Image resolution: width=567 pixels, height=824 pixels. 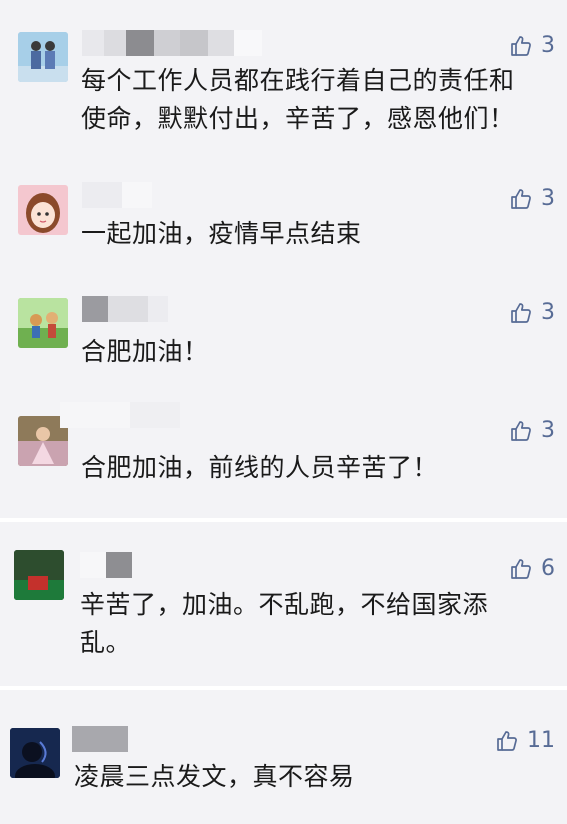 I want to click on like-button: 6, so click(x=532, y=568).